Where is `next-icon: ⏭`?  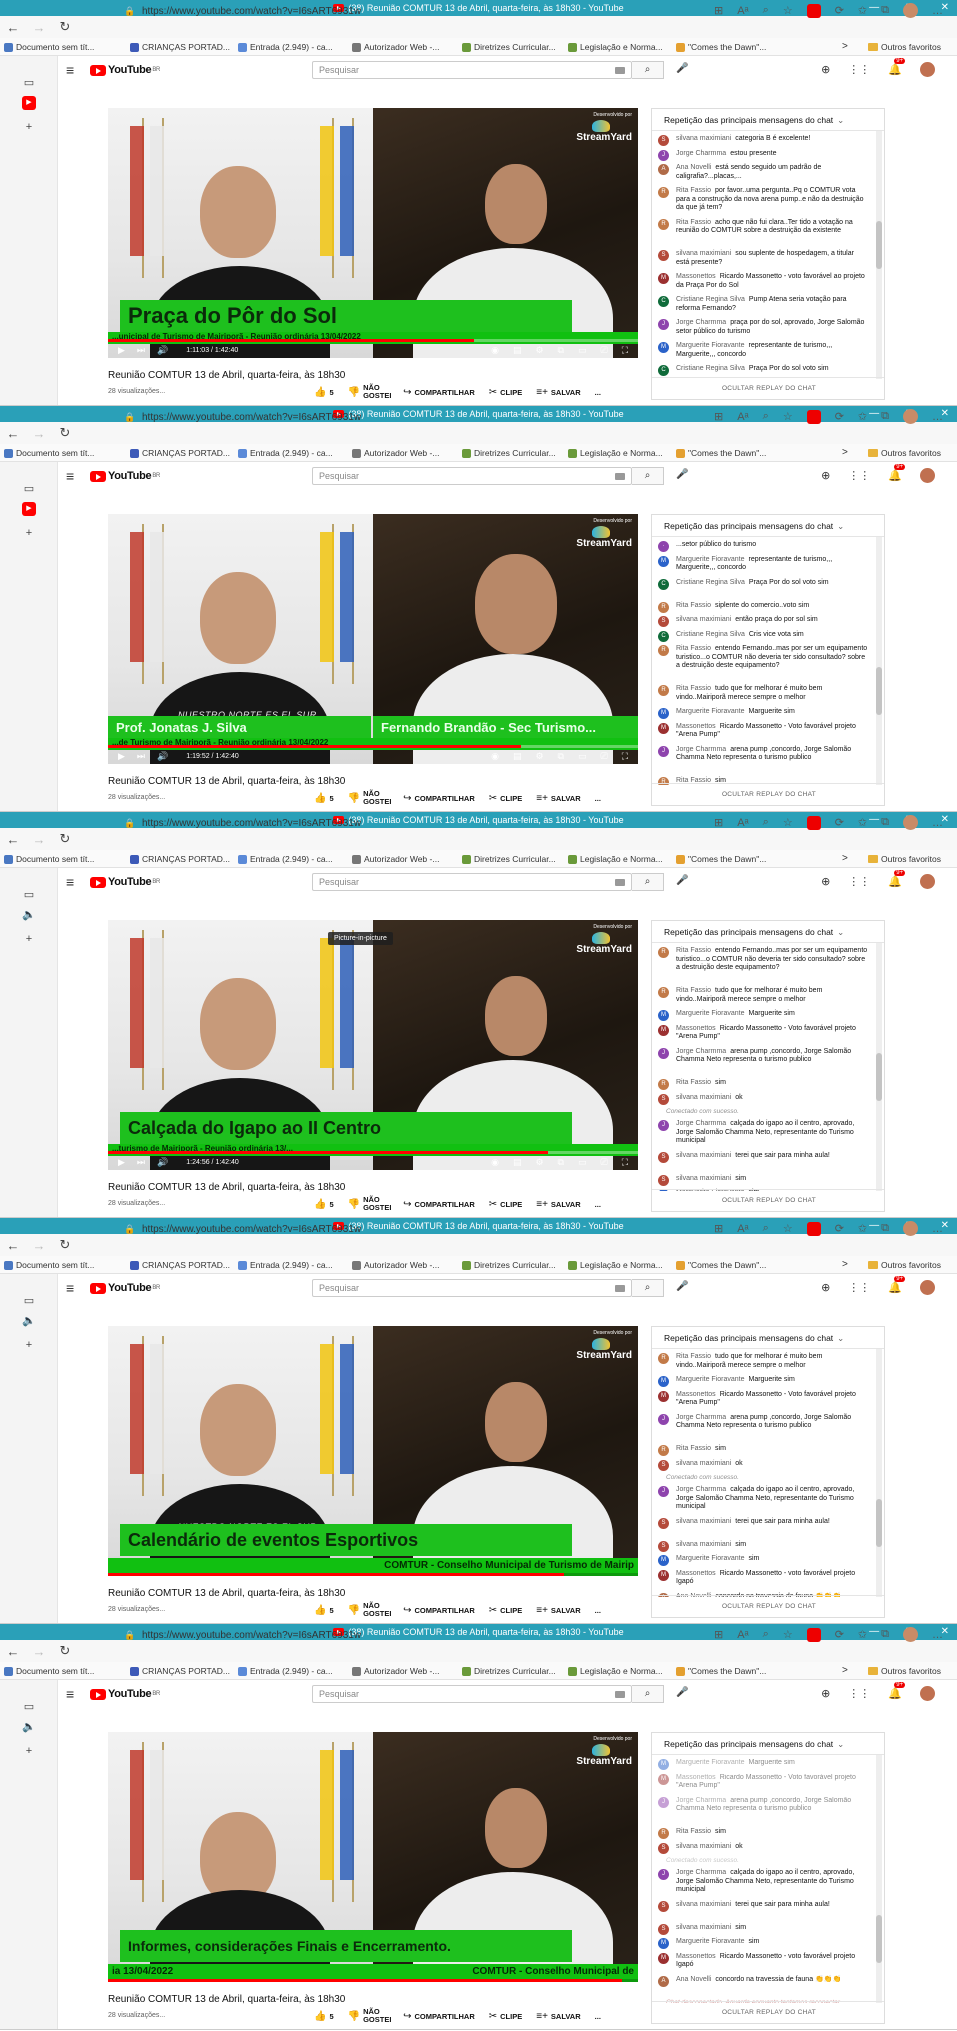 next-icon: ⏭ is located at coordinates (141, 1162).